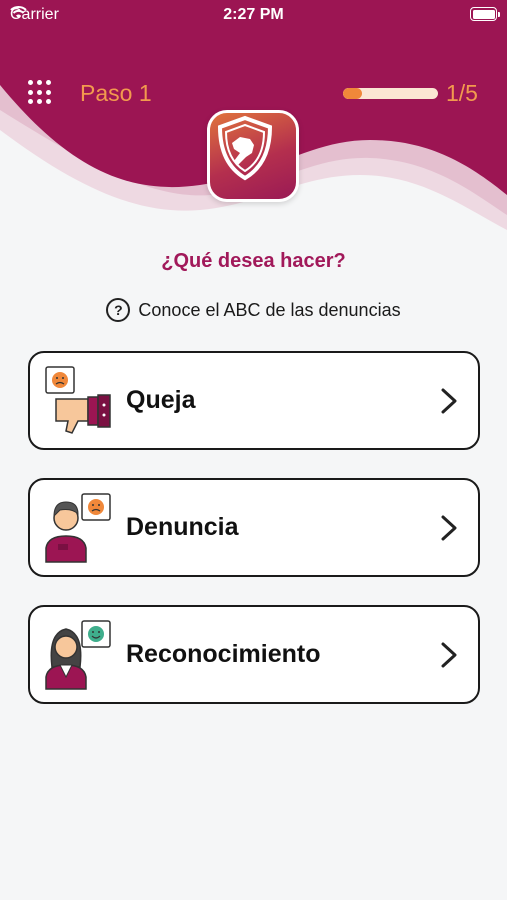 The image size is (507, 900). Describe the element at coordinates (78, 655) in the screenshot. I see `woman-recognition-icon` at that location.